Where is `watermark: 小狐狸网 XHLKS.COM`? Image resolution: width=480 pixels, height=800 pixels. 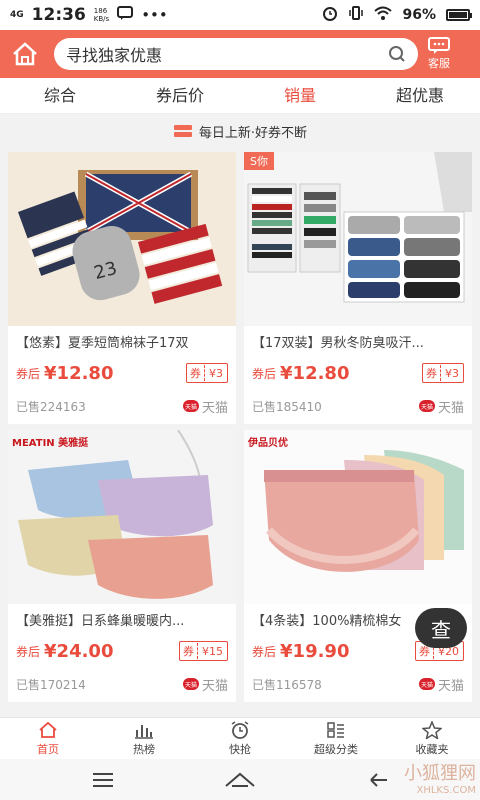
watermark: 小狐狸网 XHLKS.COM is located at coordinates (440, 779).